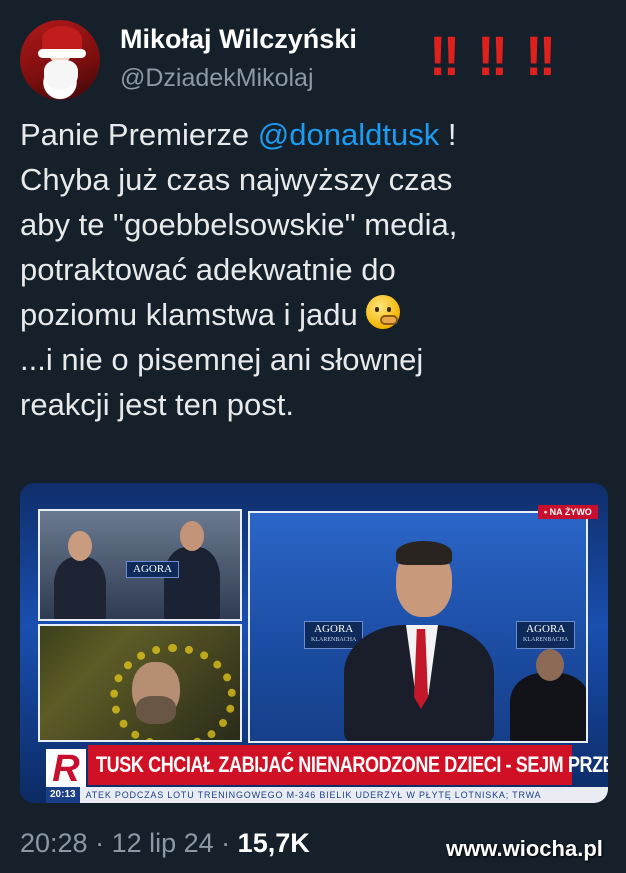 The width and height of the screenshot is (626, 873). I want to click on tweet-time: 20:28, so click(54, 843).